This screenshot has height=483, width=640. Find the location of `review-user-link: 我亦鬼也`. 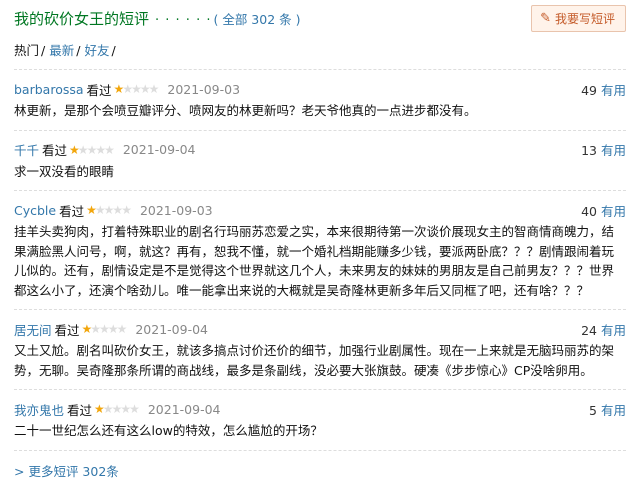

review-user-link: 我亦鬼也 is located at coordinates (39, 409).